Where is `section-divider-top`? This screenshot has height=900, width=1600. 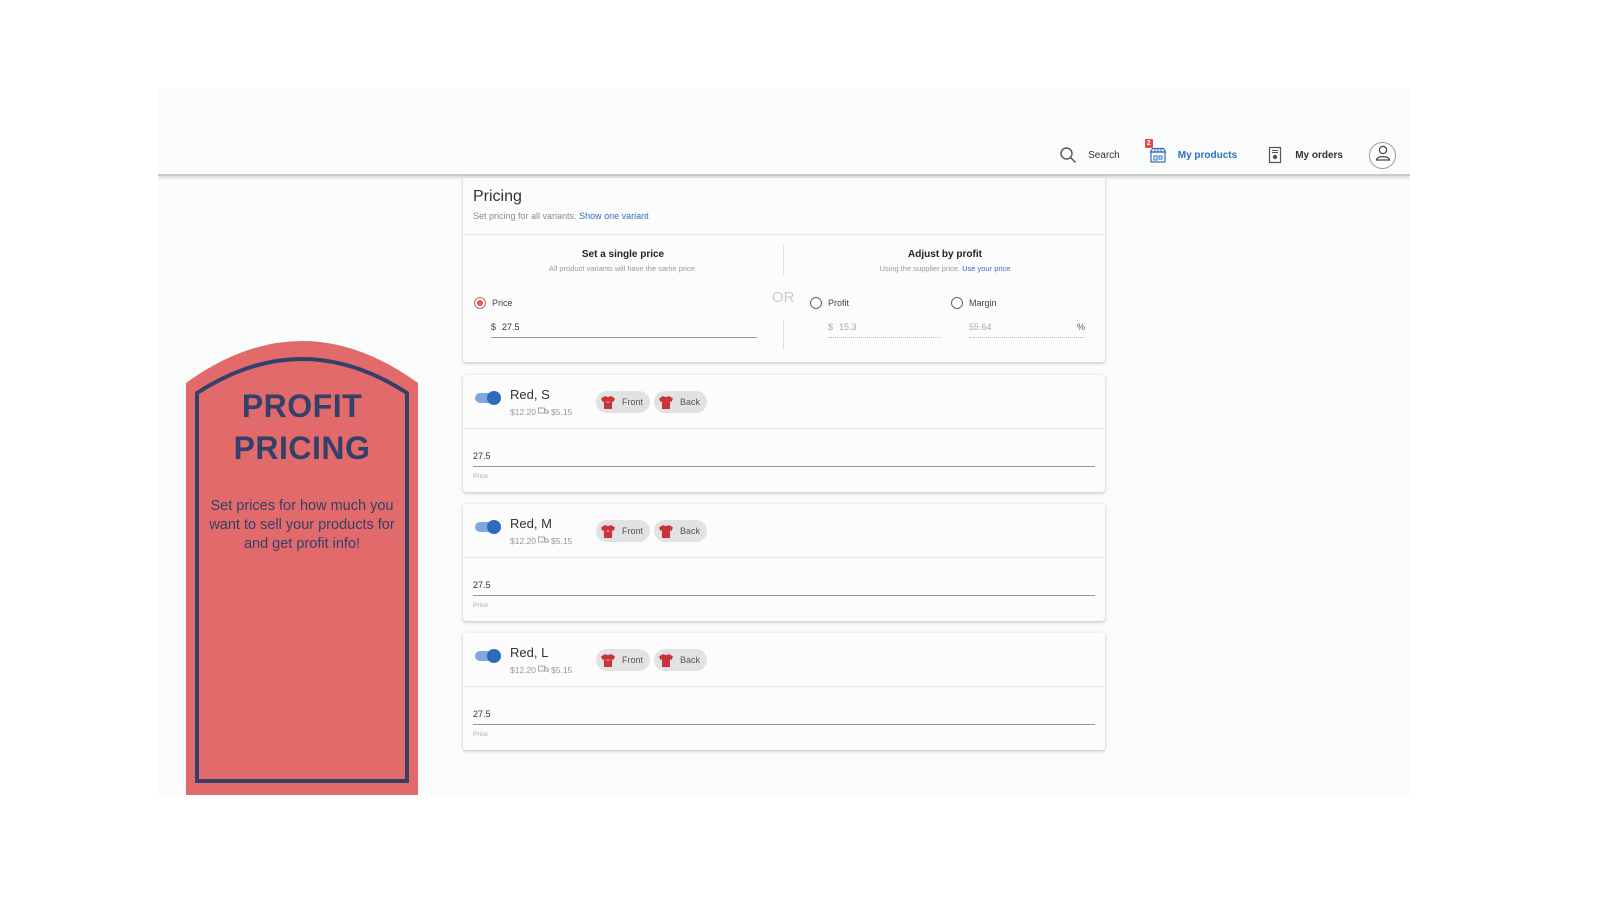
section-divider-top is located at coordinates (783, 260).